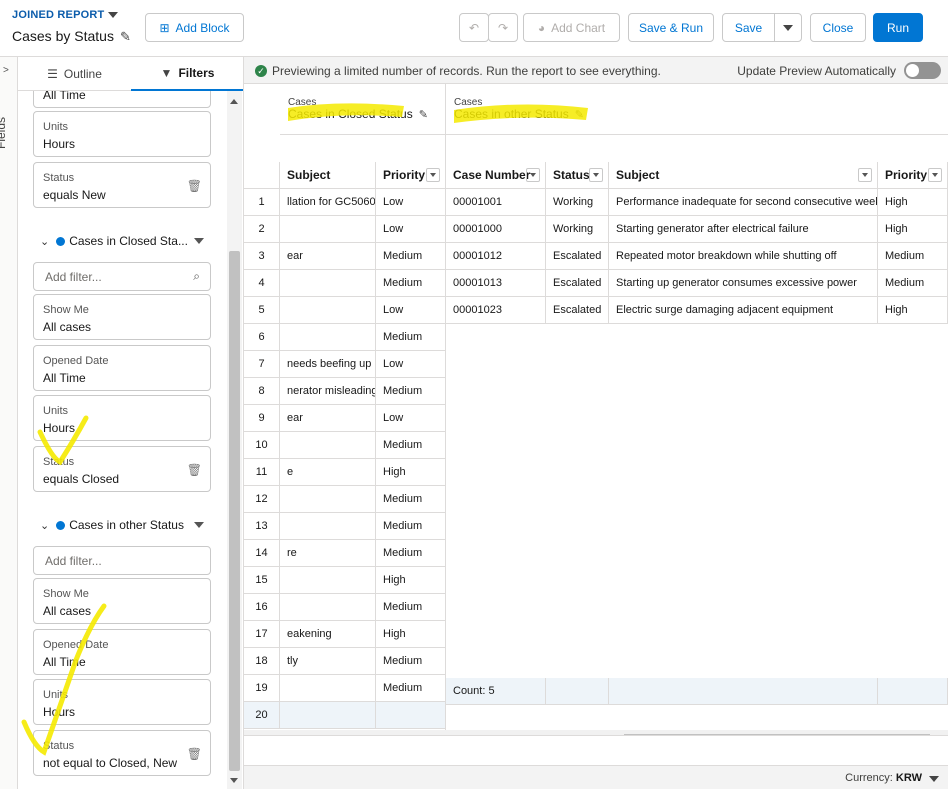 Image resolution: width=948 pixels, height=789 pixels. Describe the element at coordinates (577, 175) in the screenshot. I see `column-header-status: Status` at that location.